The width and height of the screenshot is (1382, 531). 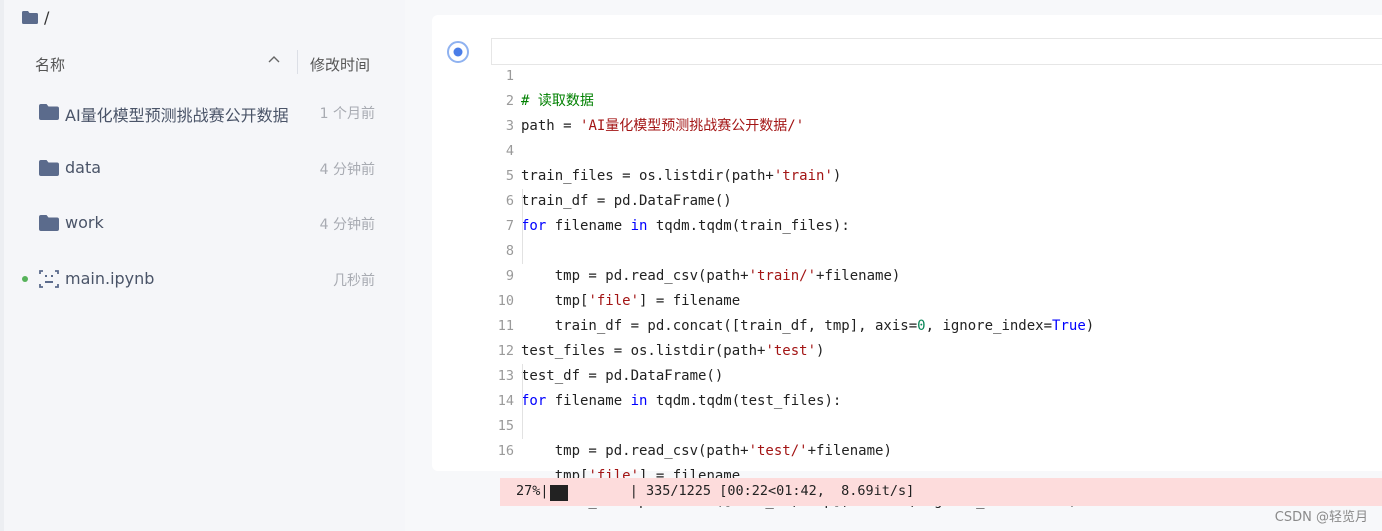 I want to click on code-line: 3, so click(x=937, y=111).